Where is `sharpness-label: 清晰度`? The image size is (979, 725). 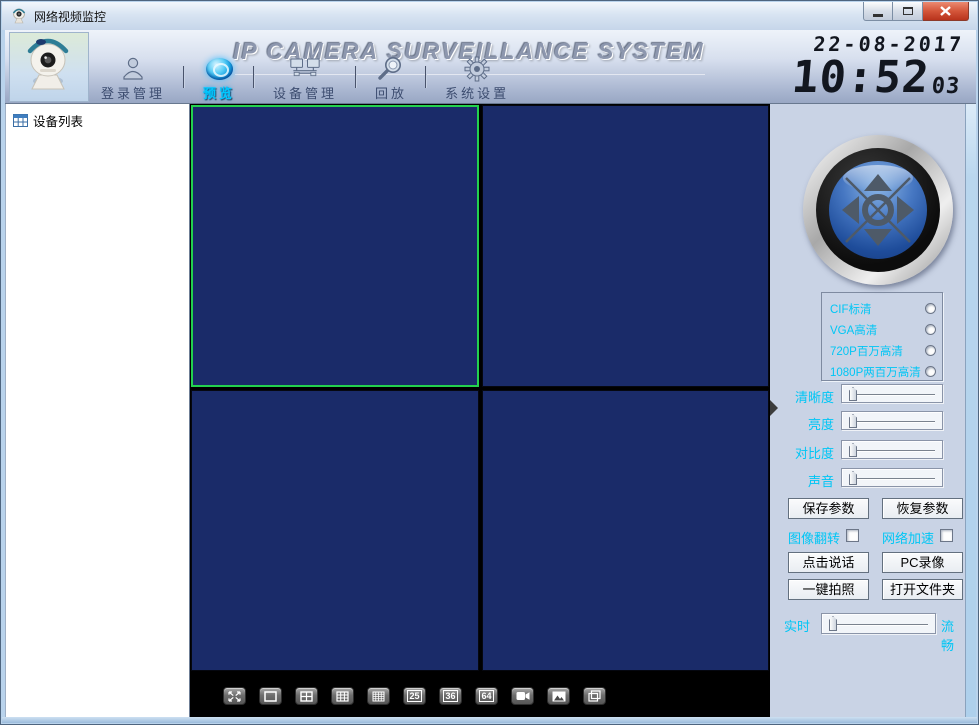 sharpness-label: 清晰度 is located at coordinates (814, 397).